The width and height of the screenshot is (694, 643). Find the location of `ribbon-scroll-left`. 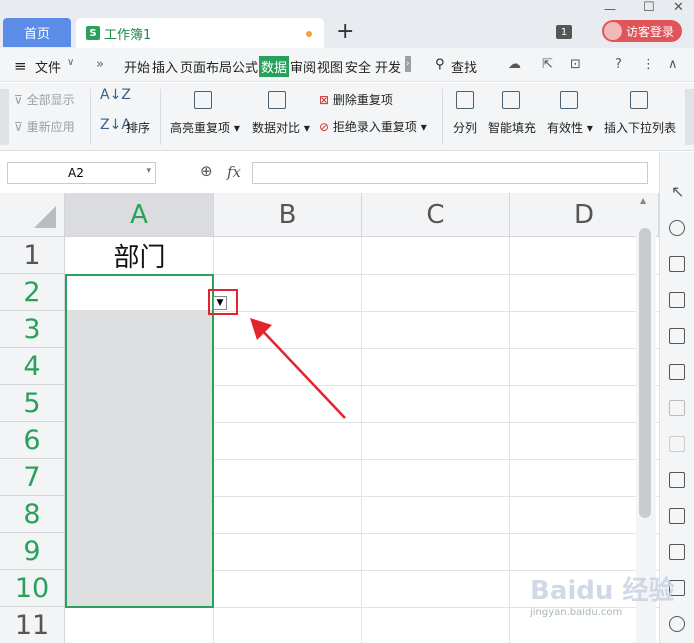

ribbon-scroll-left is located at coordinates (4, 117).